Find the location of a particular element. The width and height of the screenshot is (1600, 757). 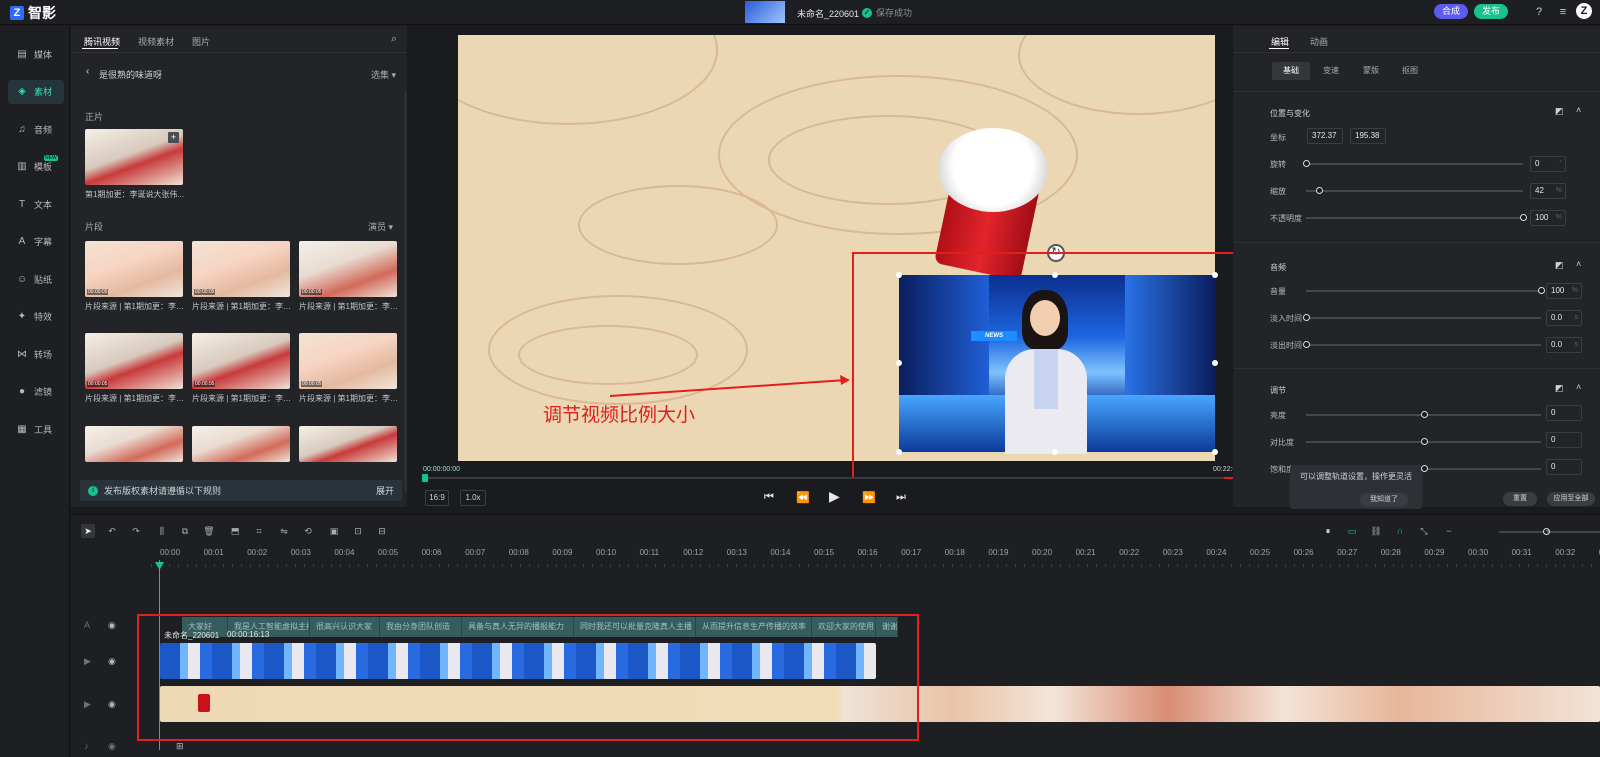

fade-out-input: 0.0 s is located at coordinates (1564, 345).